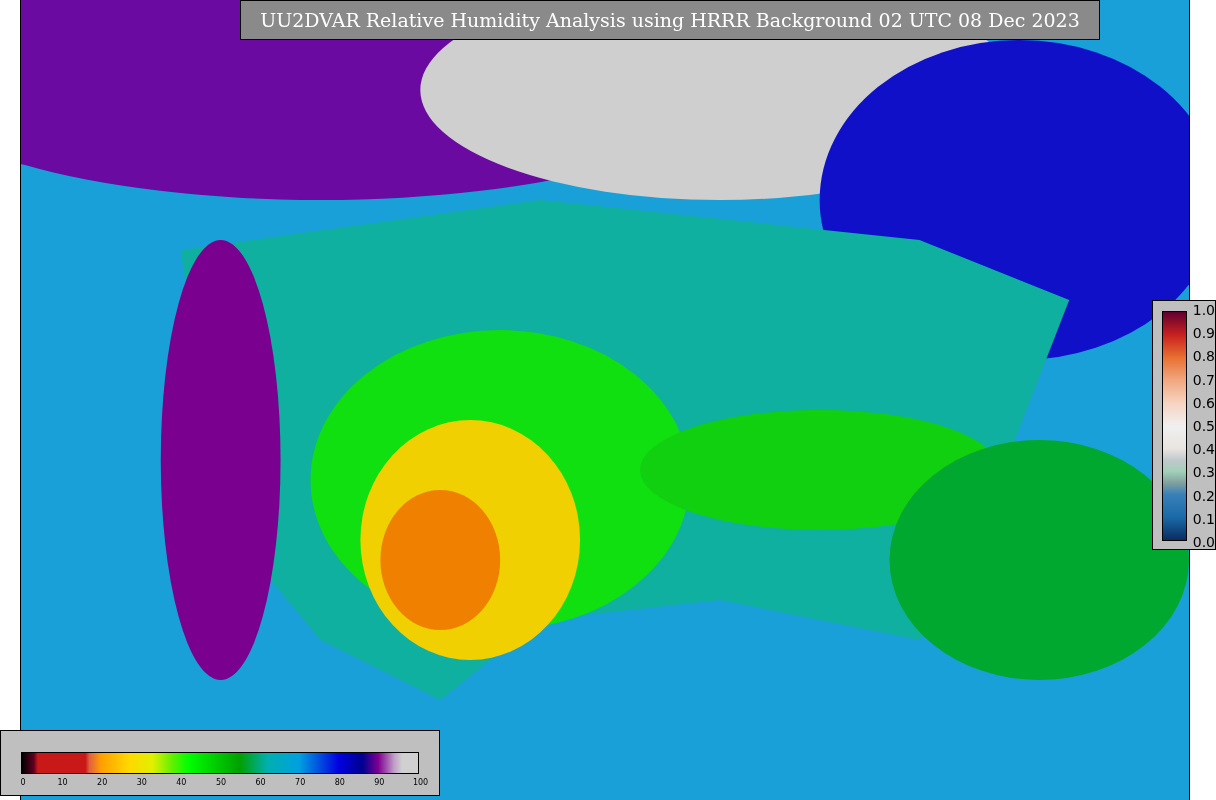 The image size is (1216, 800). I want to click on scale-tick-label: 70, so click(300, 782).